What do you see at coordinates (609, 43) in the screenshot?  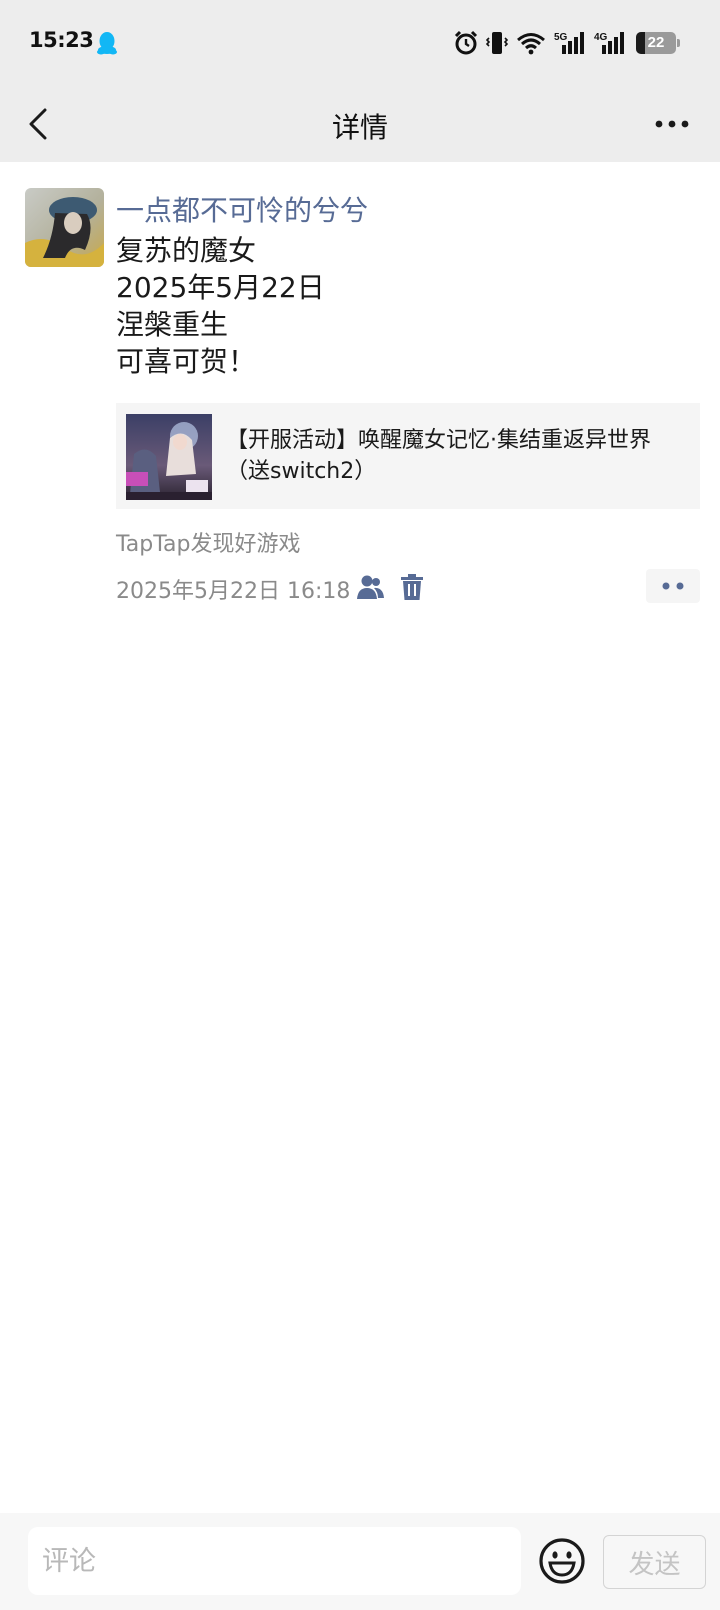 I see `signal-4g-icon: 4G` at bounding box center [609, 43].